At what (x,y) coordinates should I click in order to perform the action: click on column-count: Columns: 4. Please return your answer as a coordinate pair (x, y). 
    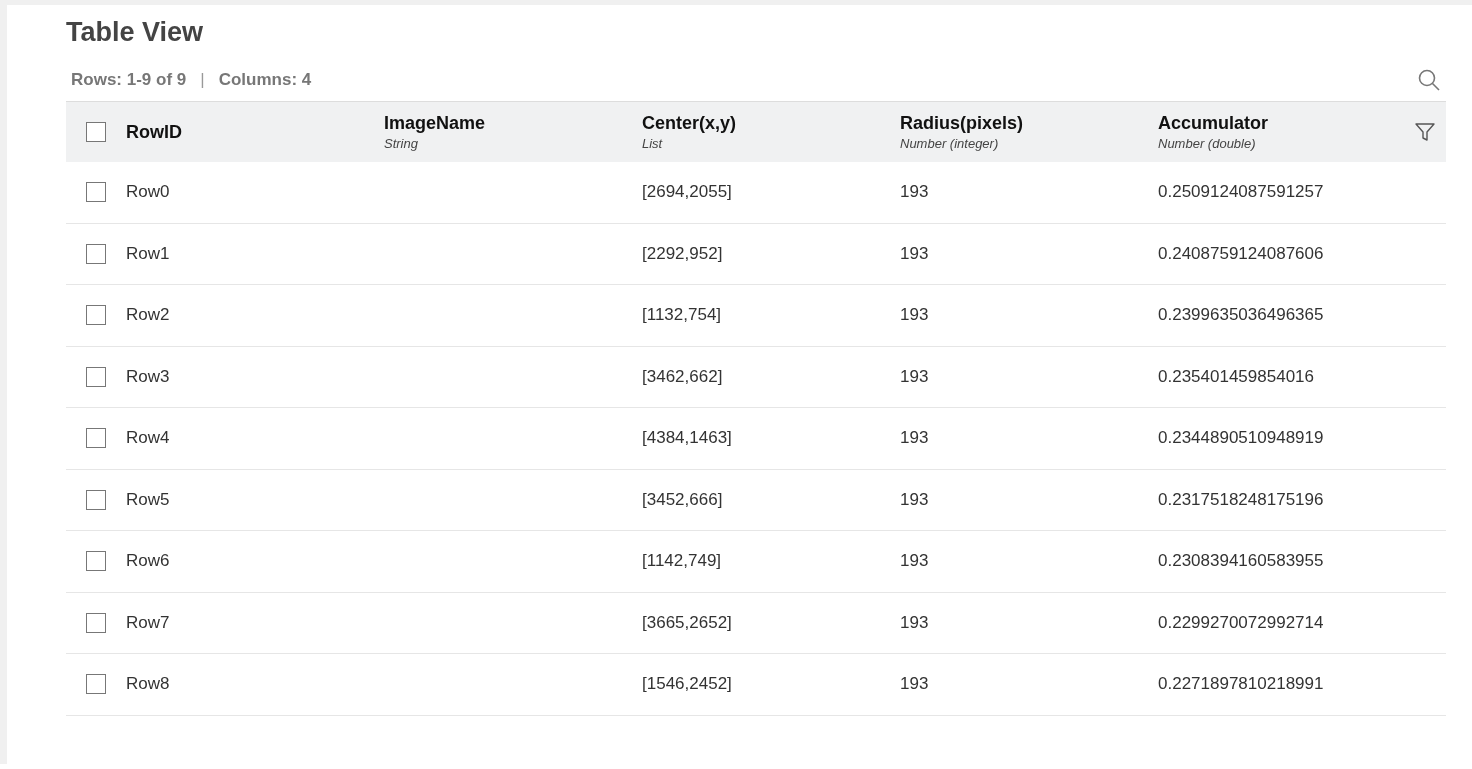
    Looking at the image, I should click on (265, 80).